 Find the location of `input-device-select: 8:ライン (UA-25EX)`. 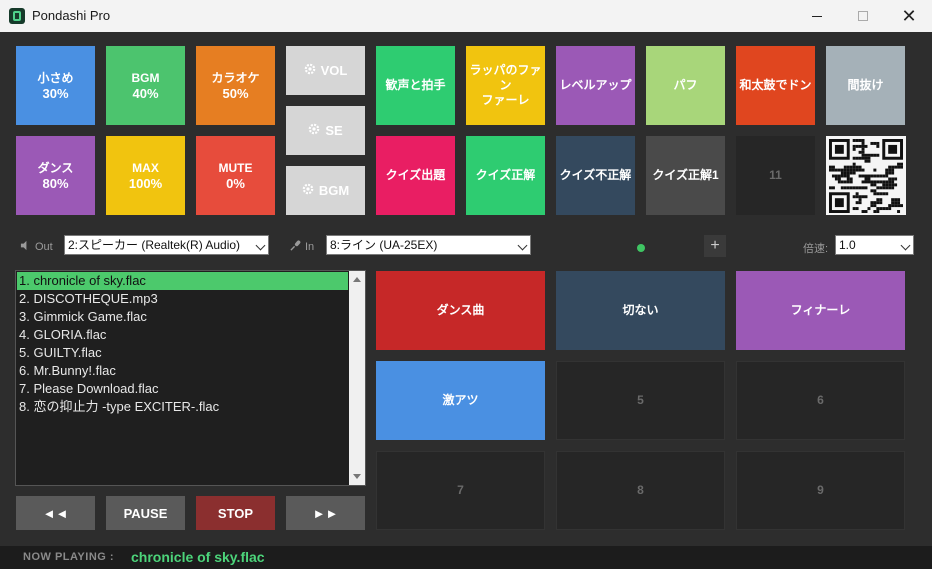

input-device-select: 8:ライン (UA-25EX) is located at coordinates (428, 245).